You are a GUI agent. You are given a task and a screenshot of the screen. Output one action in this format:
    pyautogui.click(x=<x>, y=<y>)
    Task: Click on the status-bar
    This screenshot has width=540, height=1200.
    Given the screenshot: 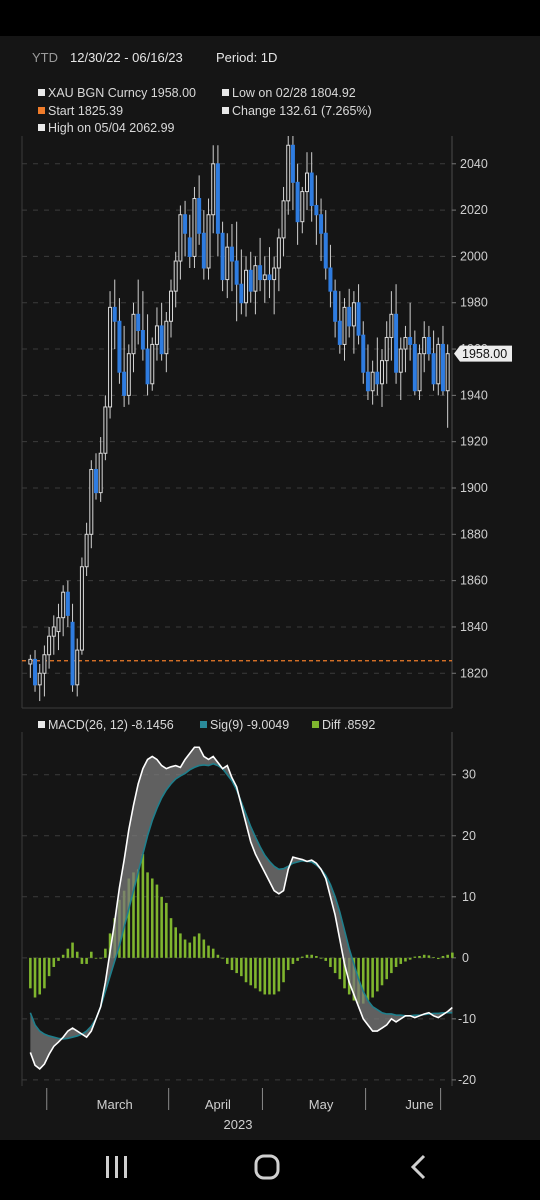 What is the action you would take?
    pyautogui.click(x=270, y=18)
    